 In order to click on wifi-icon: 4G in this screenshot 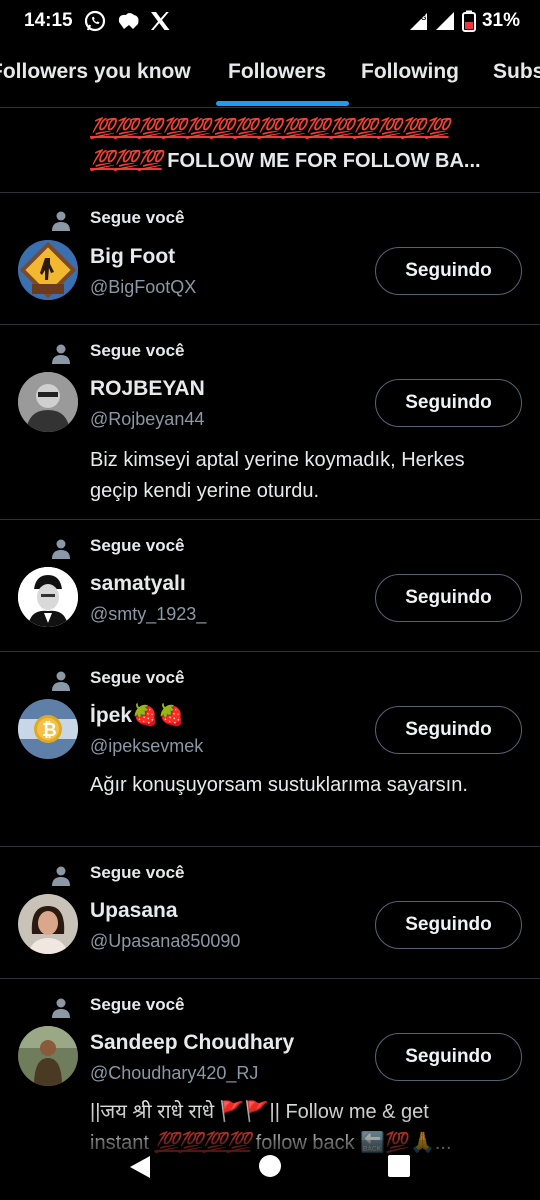, I will do `click(418, 21)`.